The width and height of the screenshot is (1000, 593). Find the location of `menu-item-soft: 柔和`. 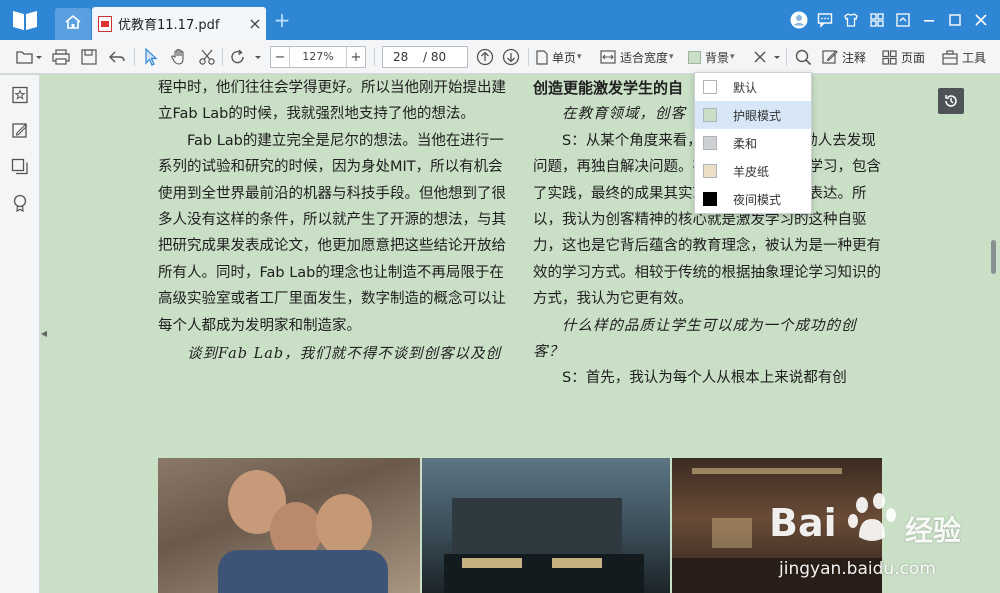

menu-item-soft: 柔和 is located at coordinates (753, 143).